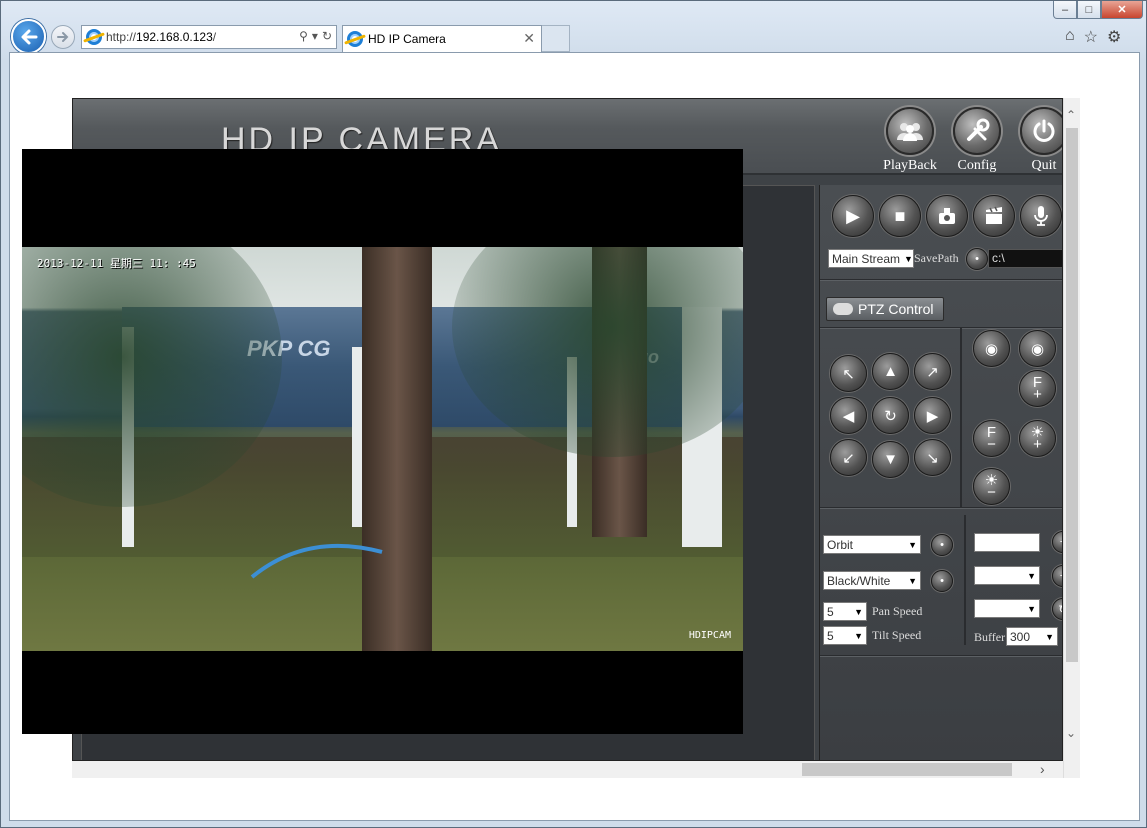 This screenshot has height=828, width=1147. I want to click on arrow-up-right-icon: ↗, so click(932, 372).